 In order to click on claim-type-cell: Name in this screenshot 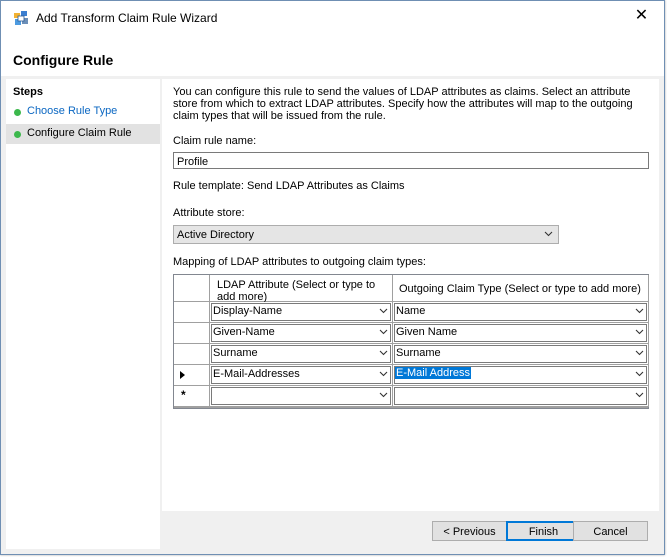, I will do `click(521, 312)`.